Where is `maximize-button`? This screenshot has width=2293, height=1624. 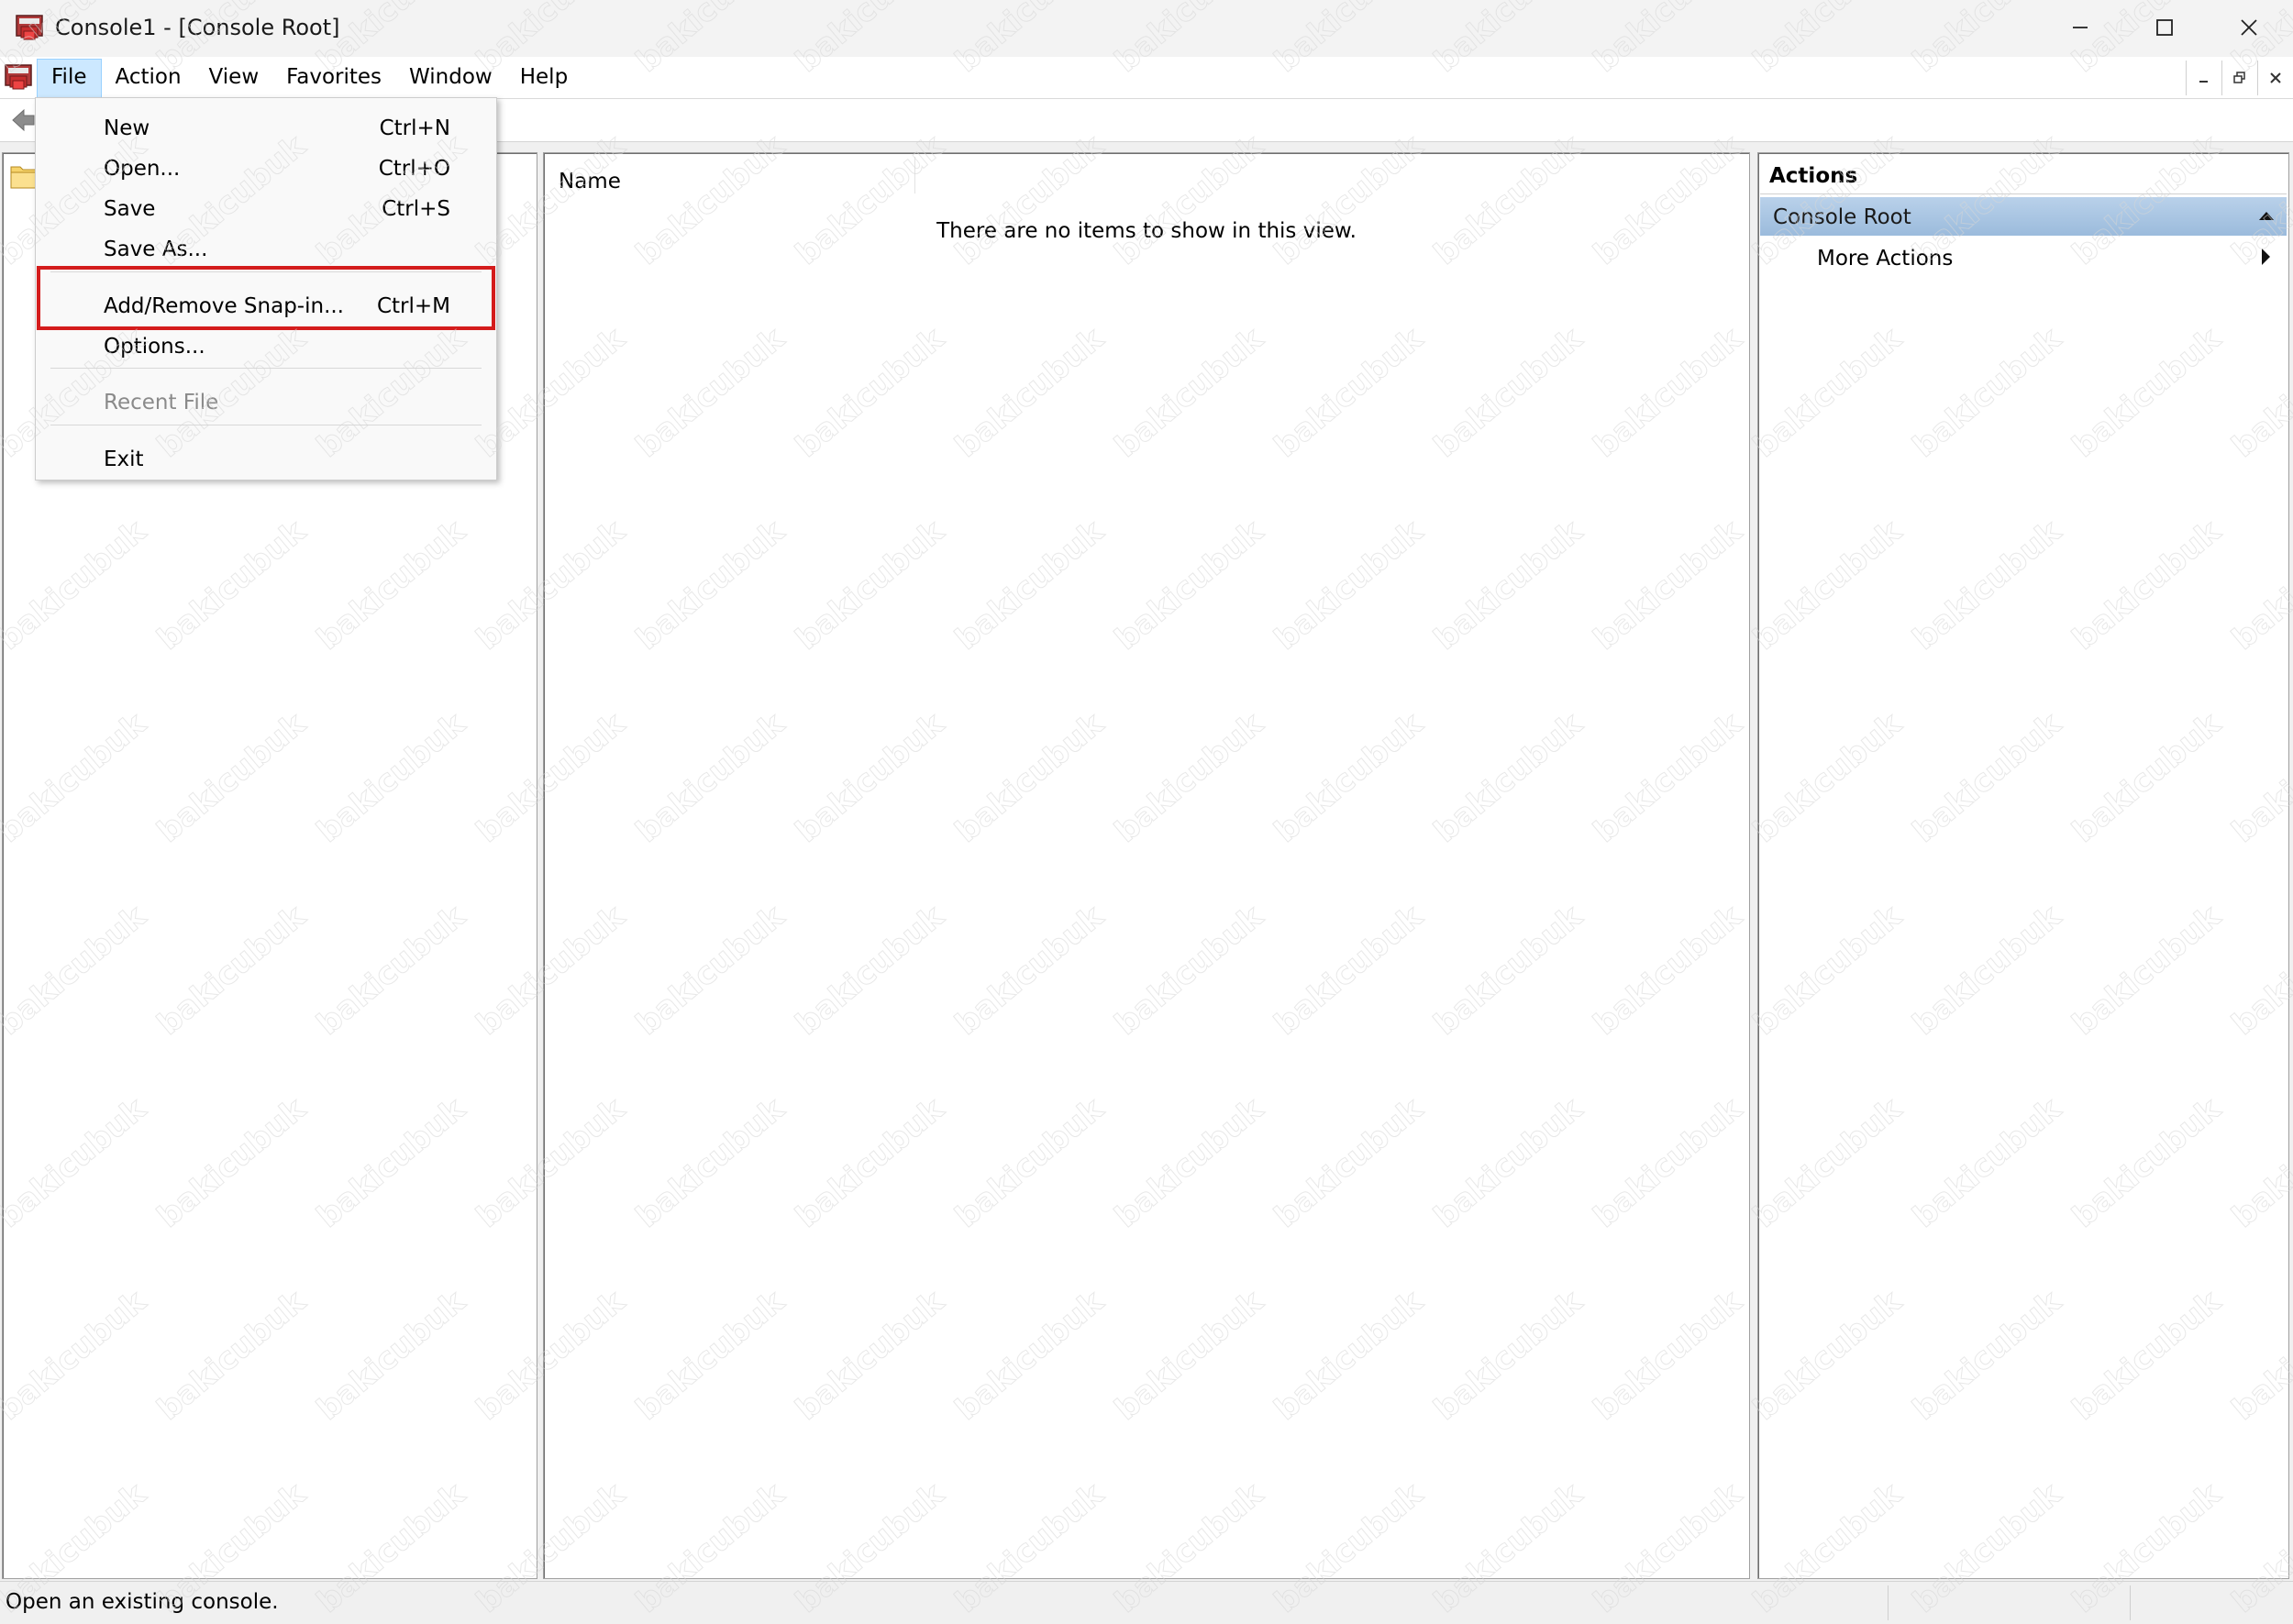 maximize-button is located at coordinates (2164, 27).